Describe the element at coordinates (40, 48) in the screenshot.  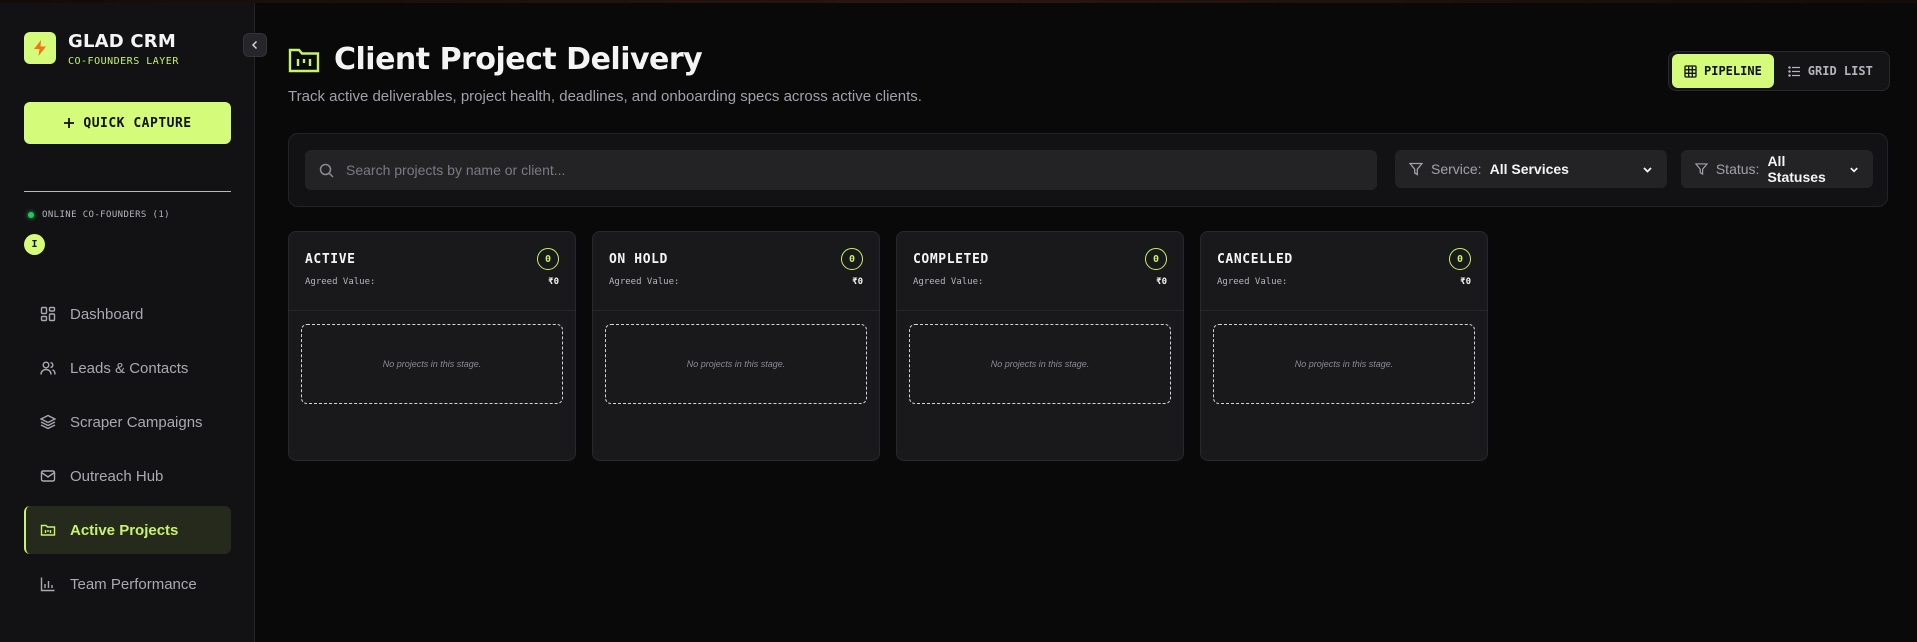
I see `lightning-icon` at that location.